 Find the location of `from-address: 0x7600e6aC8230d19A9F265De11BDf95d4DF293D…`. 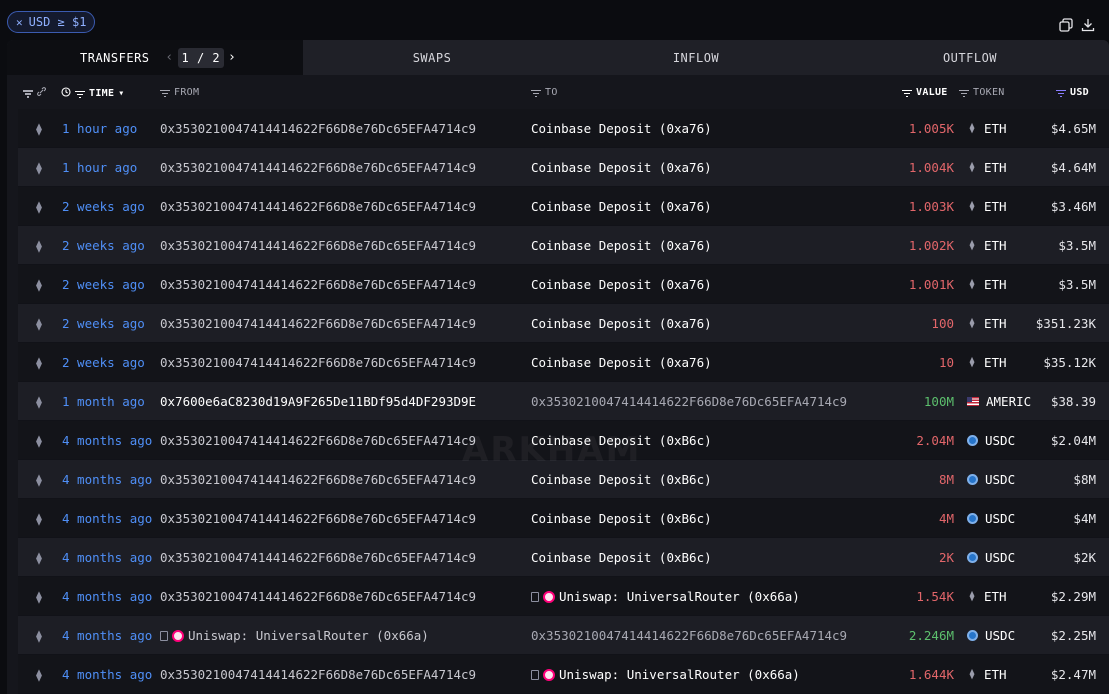

from-address: 0x7600e6aC8230d19A9F265De11BDf95d4DF293D… is located at coordinates (318, 401).